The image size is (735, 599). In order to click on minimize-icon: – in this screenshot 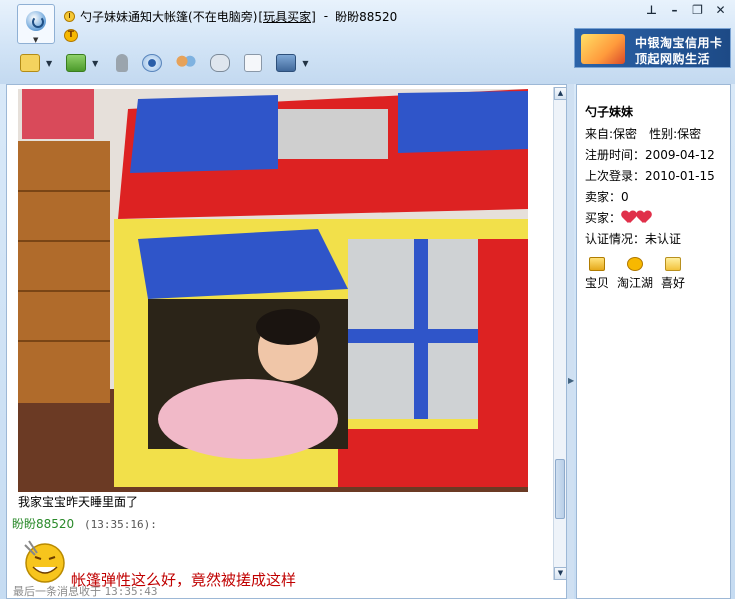, I will do `click(674, 10)`.